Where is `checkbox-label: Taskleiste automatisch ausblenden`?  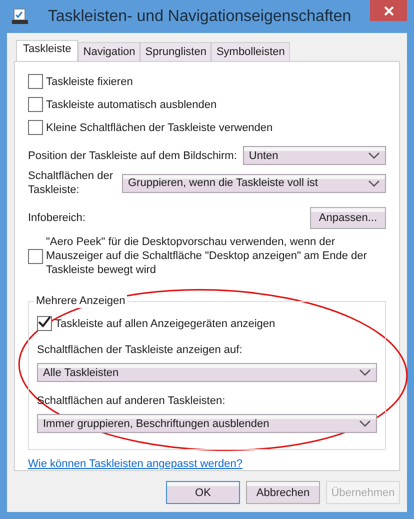 checkbox-label: Taskleiste automatisch ausblenden is located at coordinates (131, 105).